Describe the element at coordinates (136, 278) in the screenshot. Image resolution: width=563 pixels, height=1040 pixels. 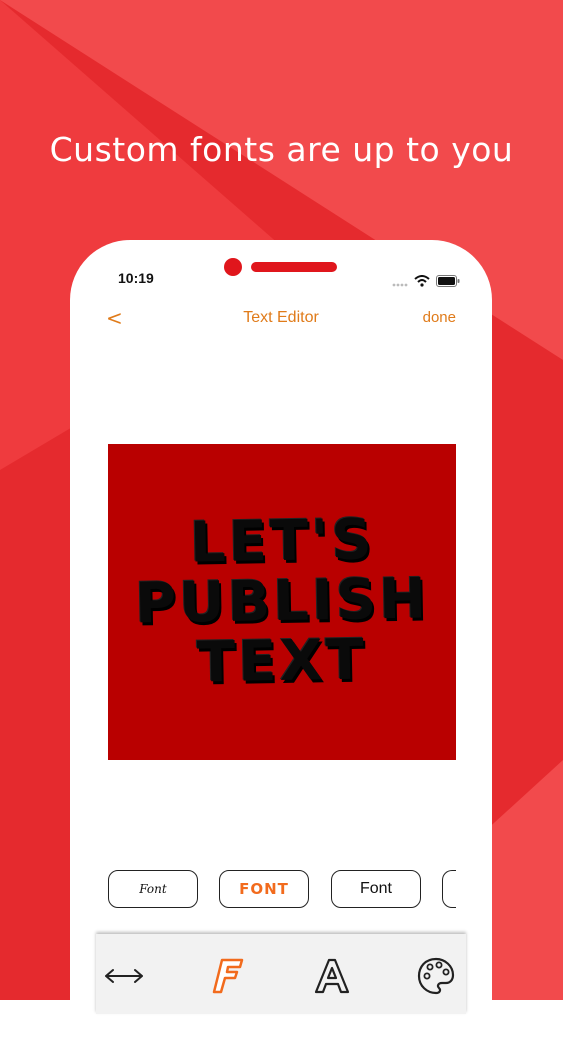
I see `status-time: 10:19` at that location.